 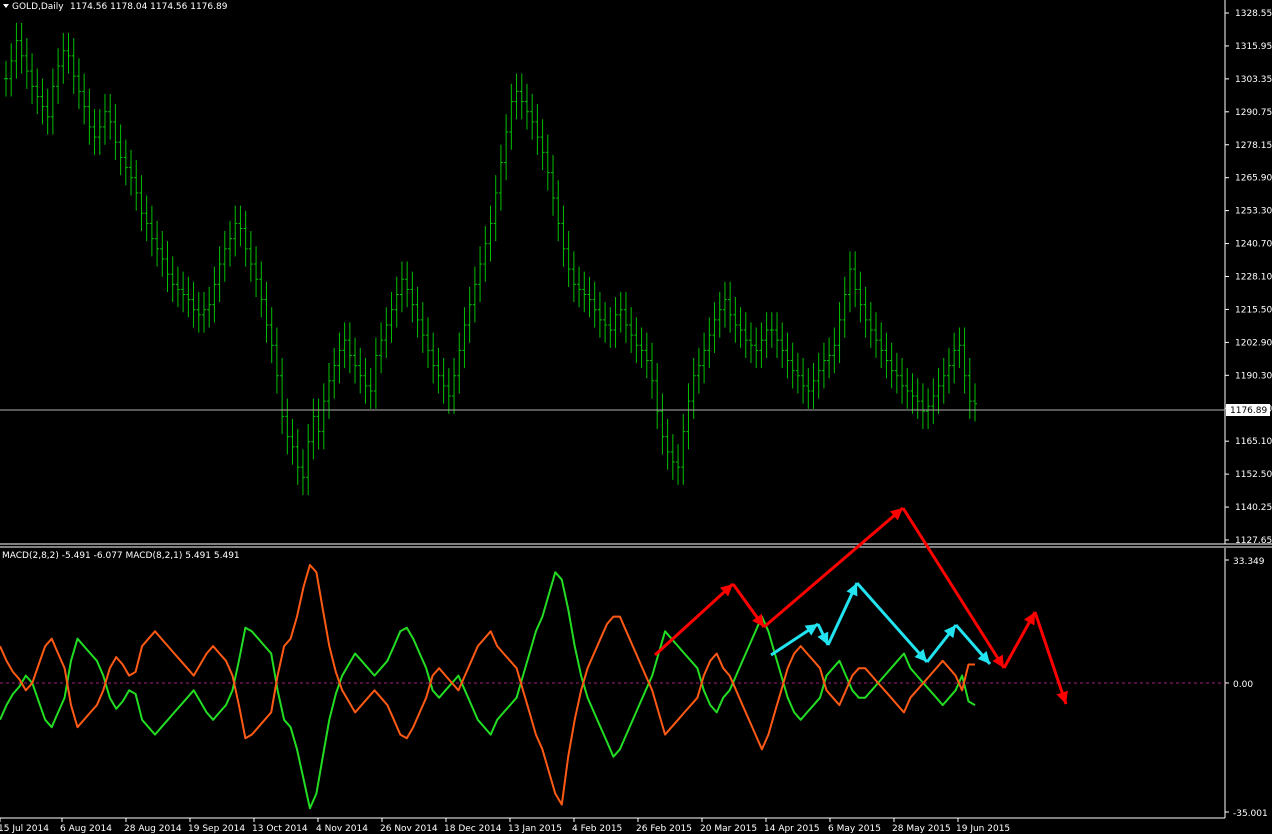 What do you see at coordinates (1253, 343) in the screenshot?
I see `price-tick-label: 1202.90` at bounding box center [1253, 343].